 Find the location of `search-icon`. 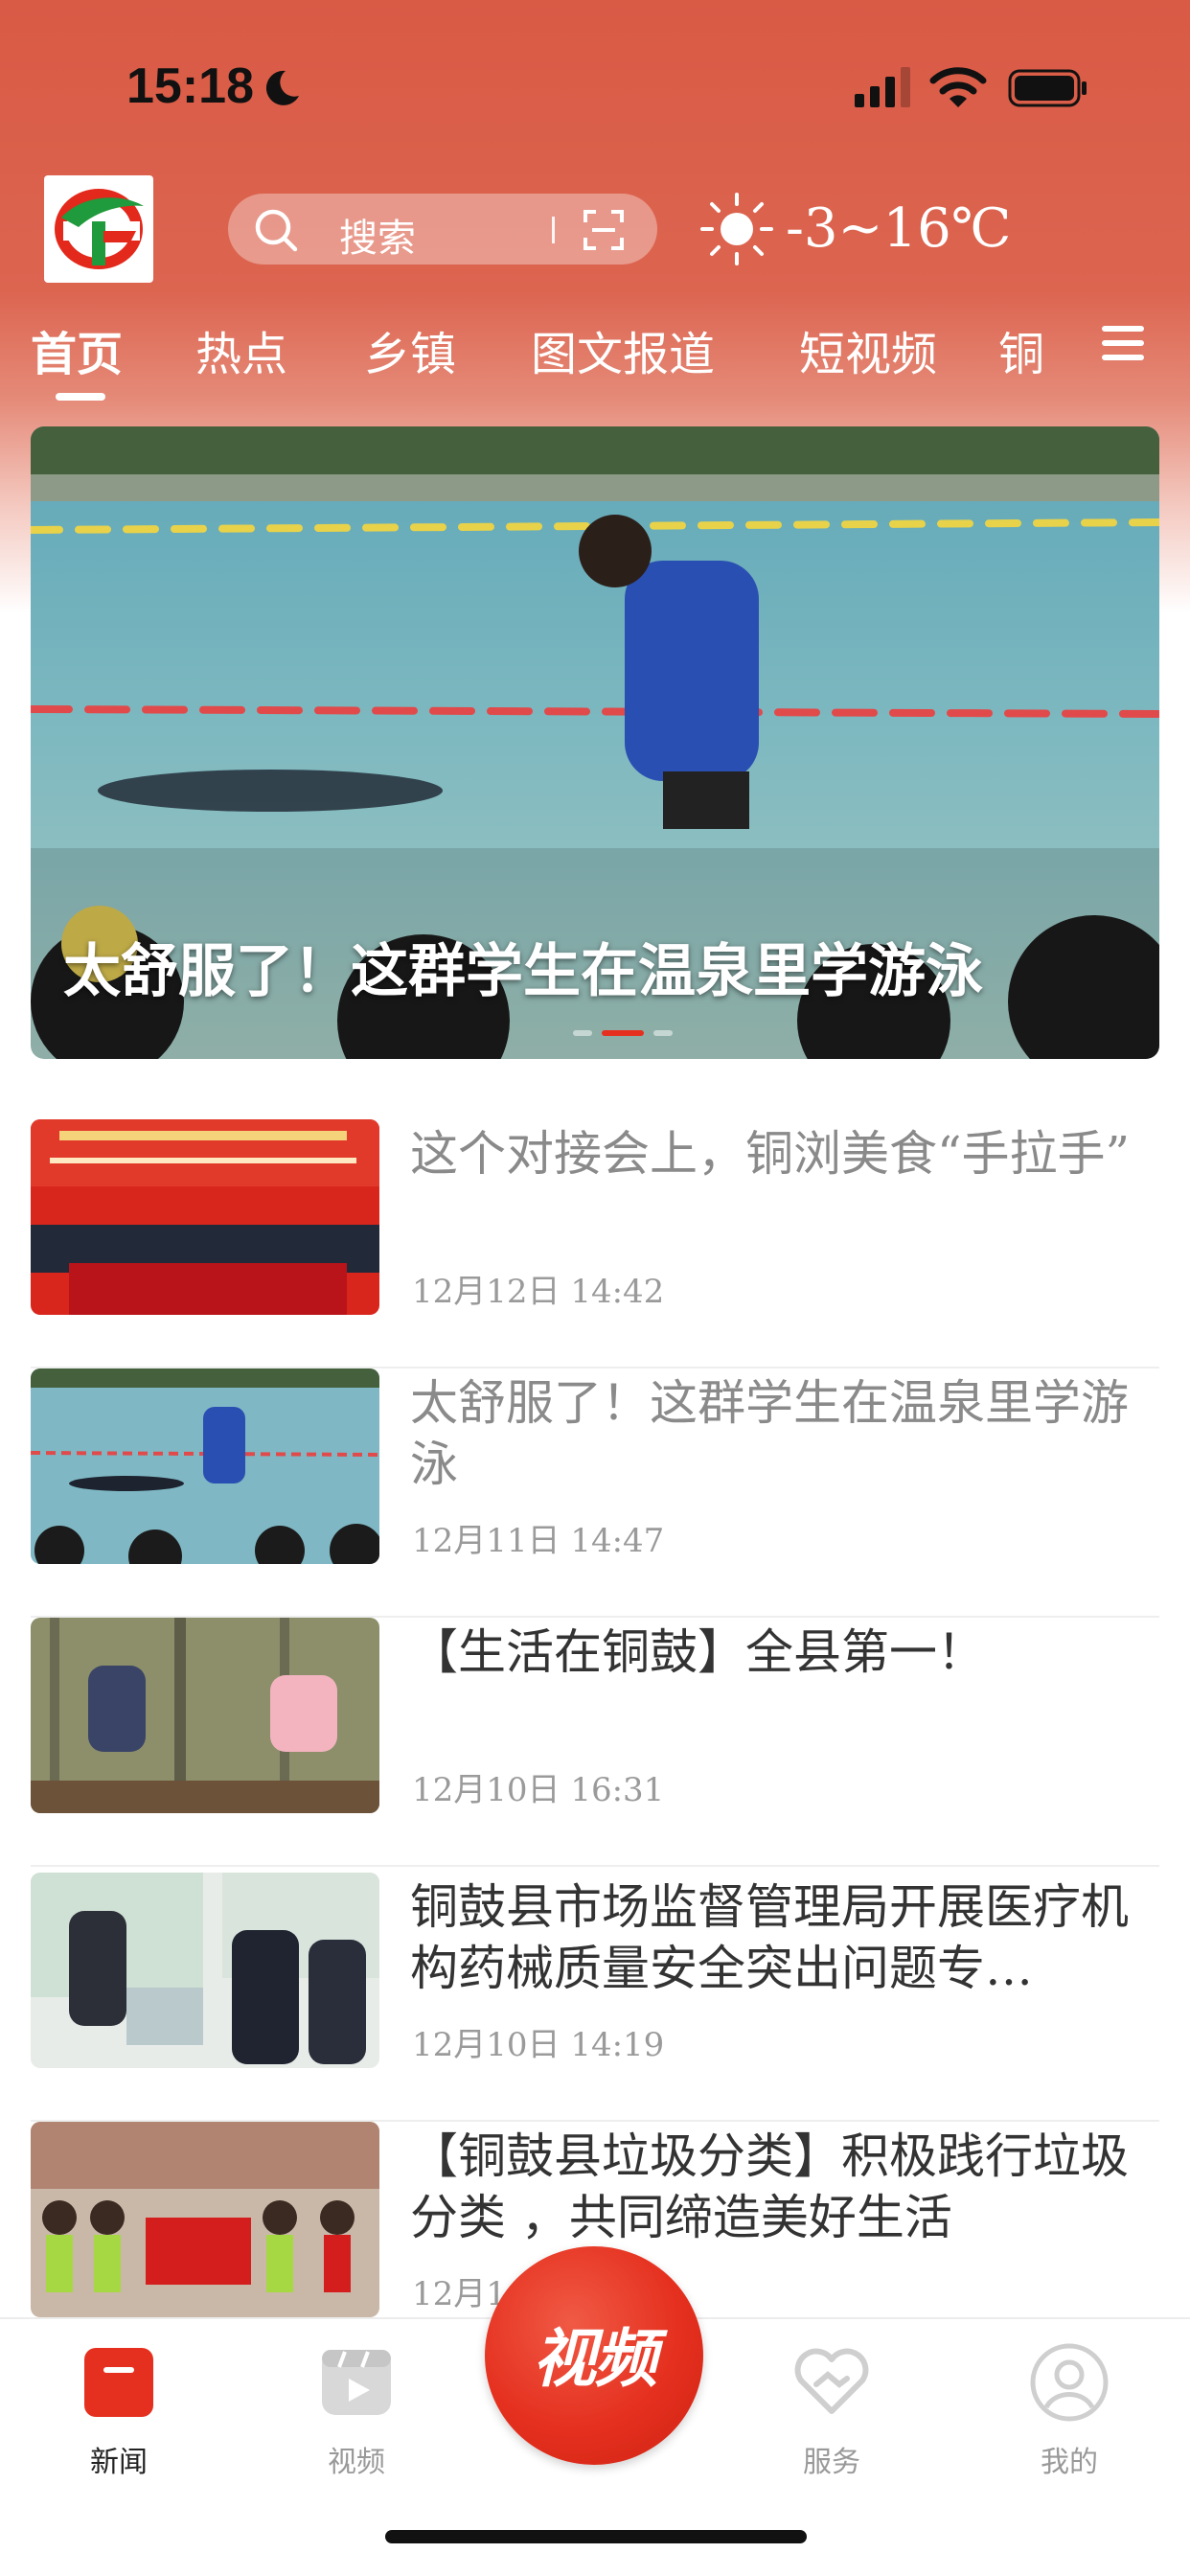

search-icon is located at coordinates (277, 230).